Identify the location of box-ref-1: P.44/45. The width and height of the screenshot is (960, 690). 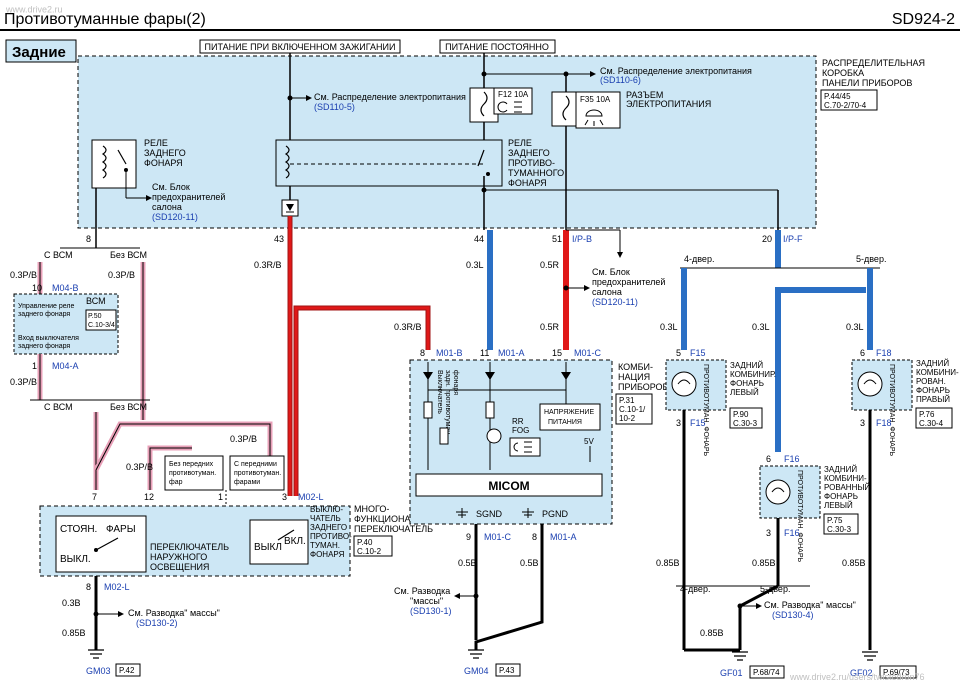
(837, 96).